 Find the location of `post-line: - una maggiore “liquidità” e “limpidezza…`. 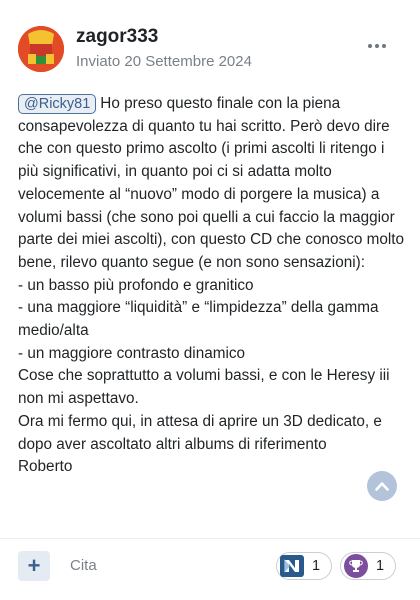

post-line: - una maggiore “liquidità” e “limpidezza… is located at coordinates (198, 319).